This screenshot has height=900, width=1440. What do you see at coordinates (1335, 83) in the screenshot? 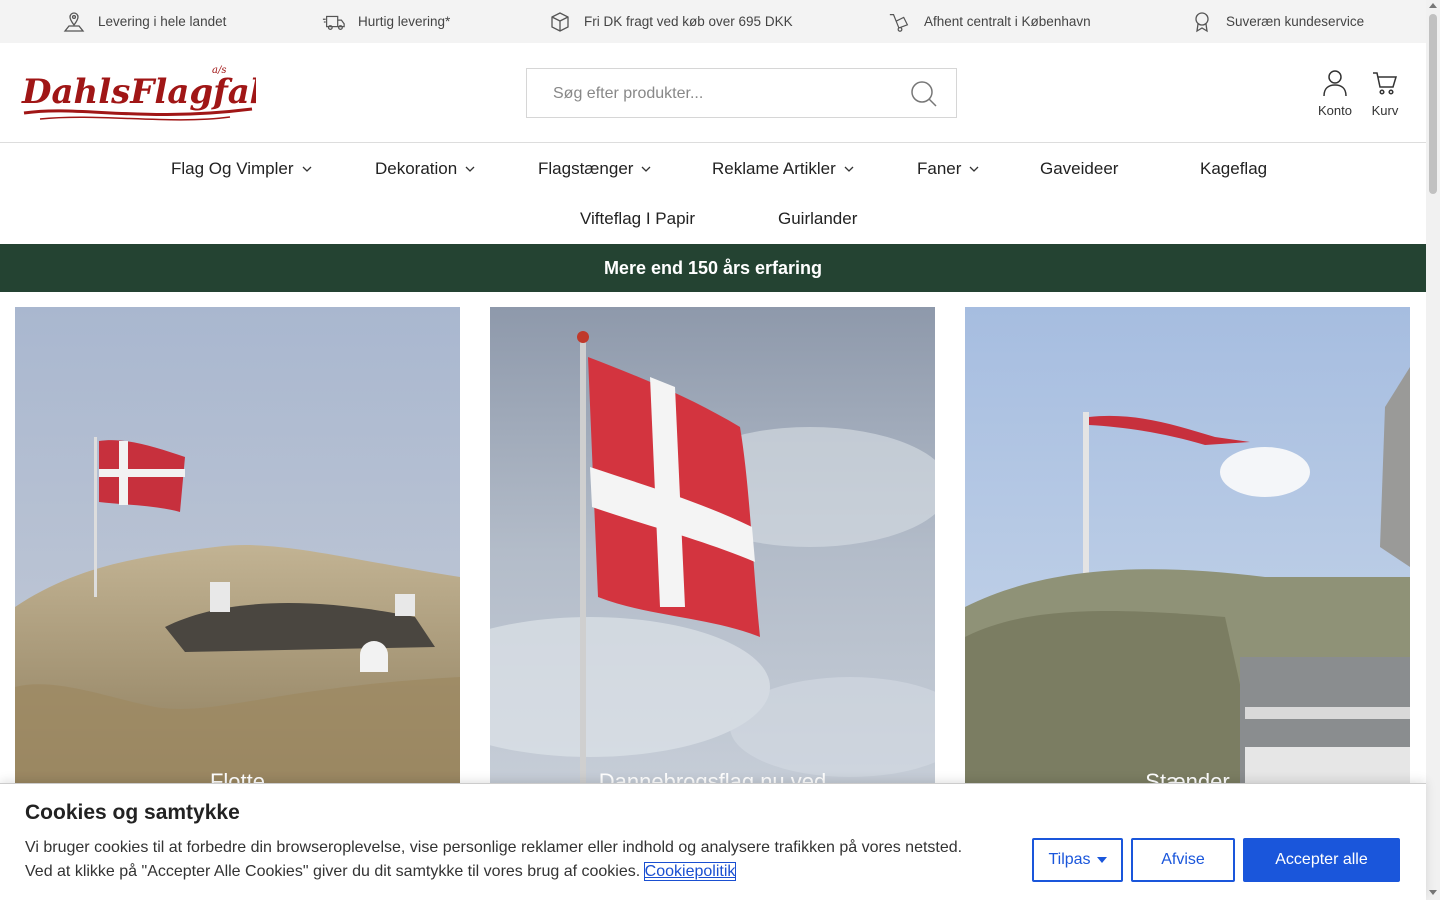
I see `user-icon` at bounding box center [1335, 83].